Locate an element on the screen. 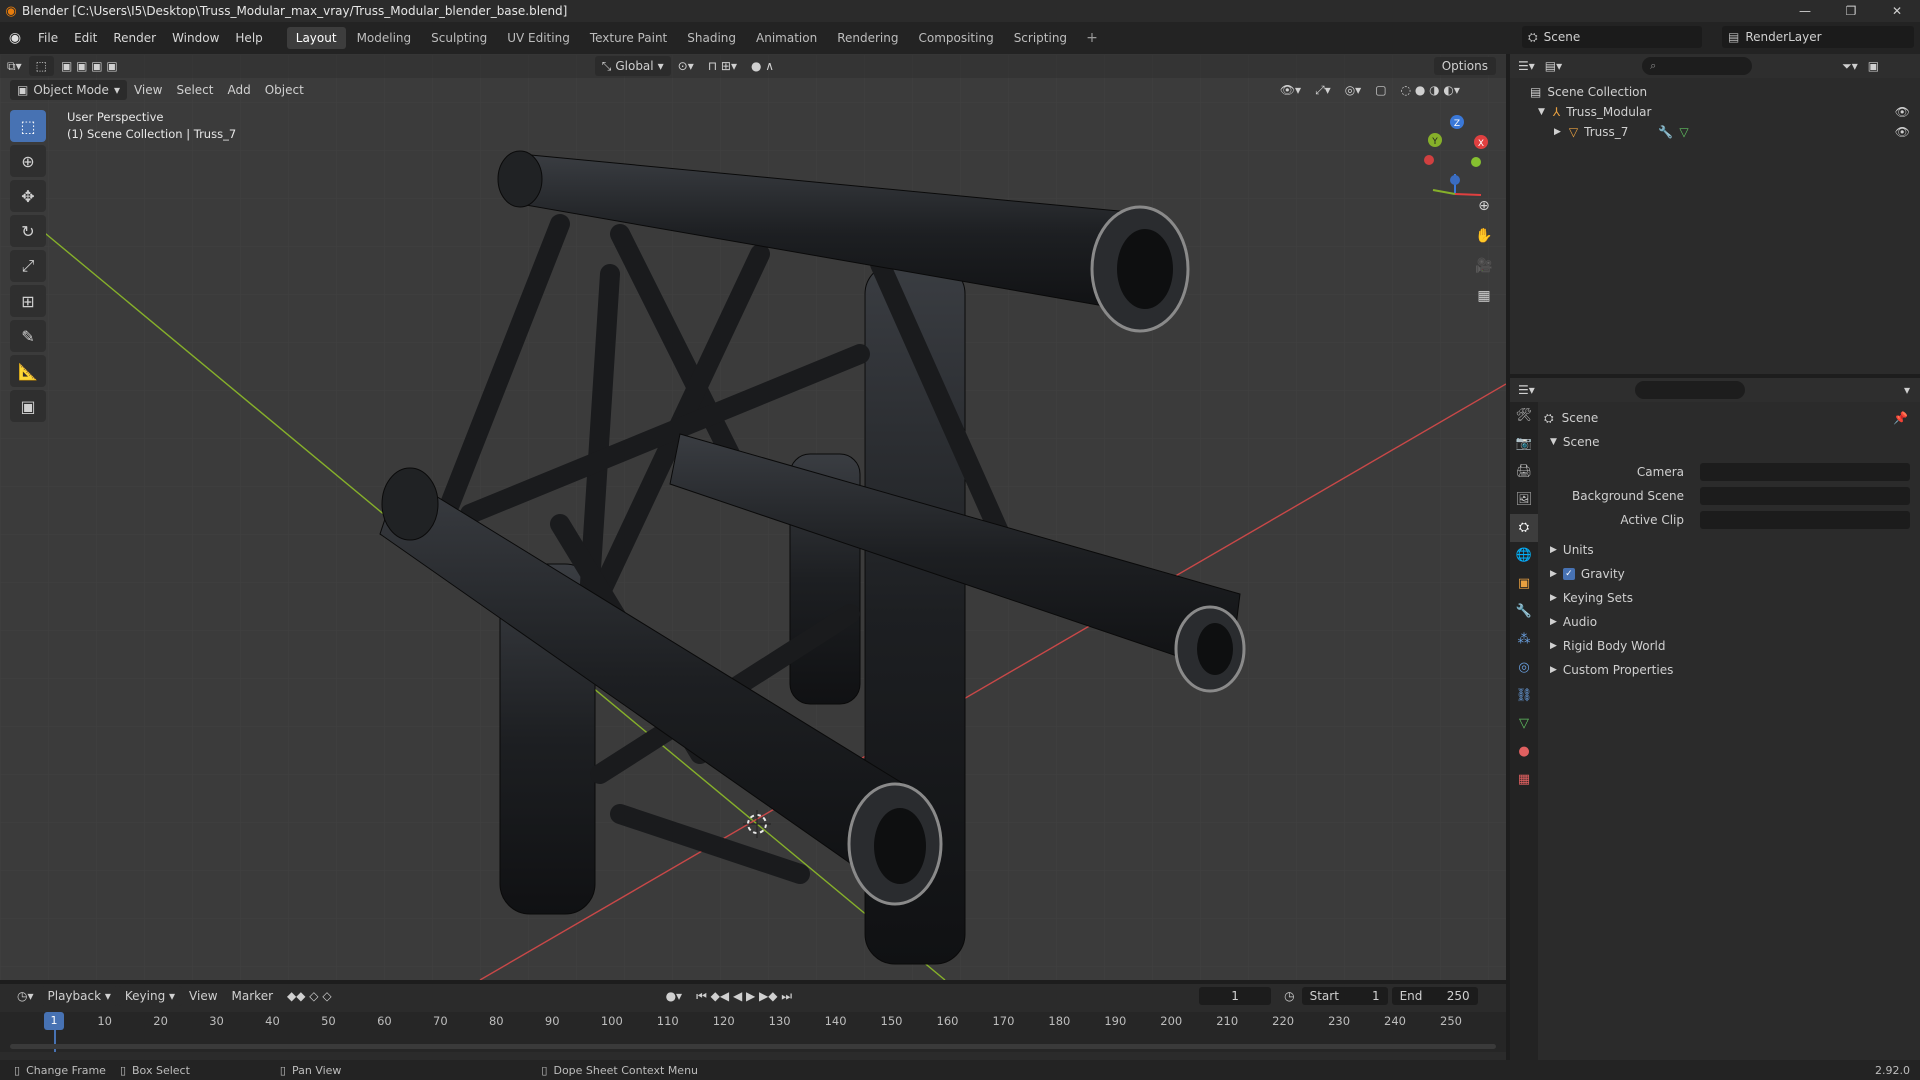  editor-type-icon: ⧉▾ is located at coordinates (14, 66).